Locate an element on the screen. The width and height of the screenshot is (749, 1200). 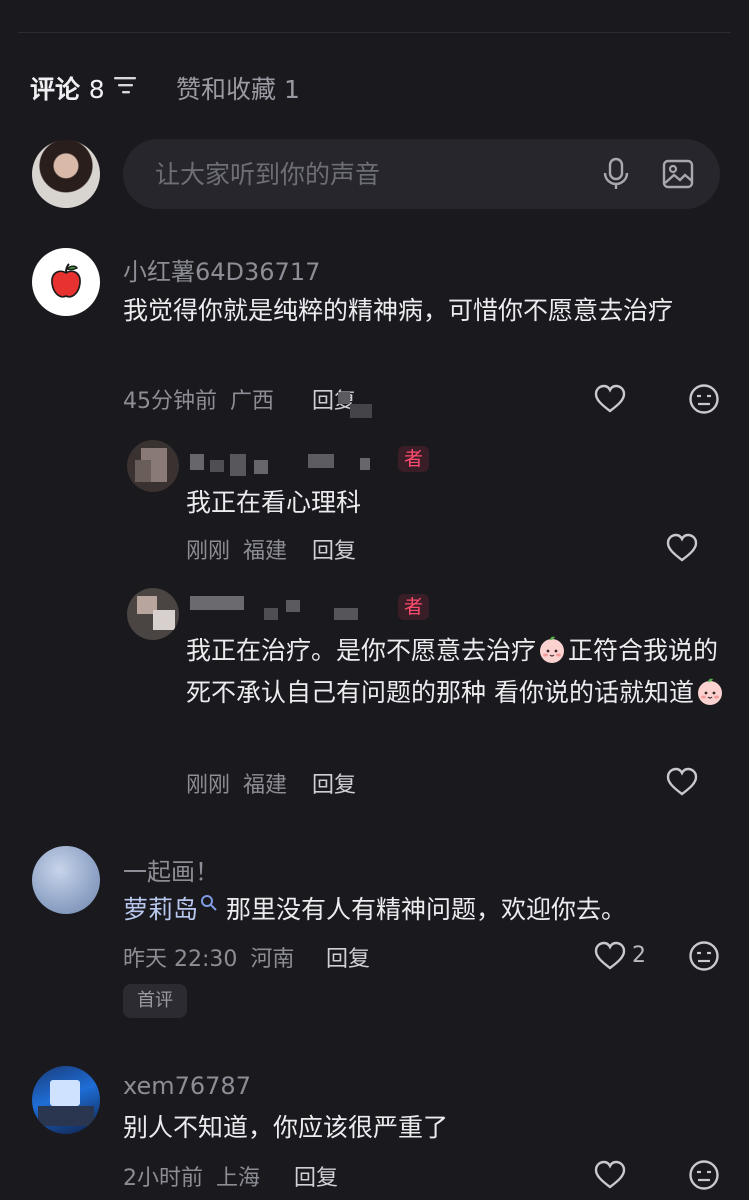
comment-time-ago: 昨天 22:30 is located at coordinates (180, 959).